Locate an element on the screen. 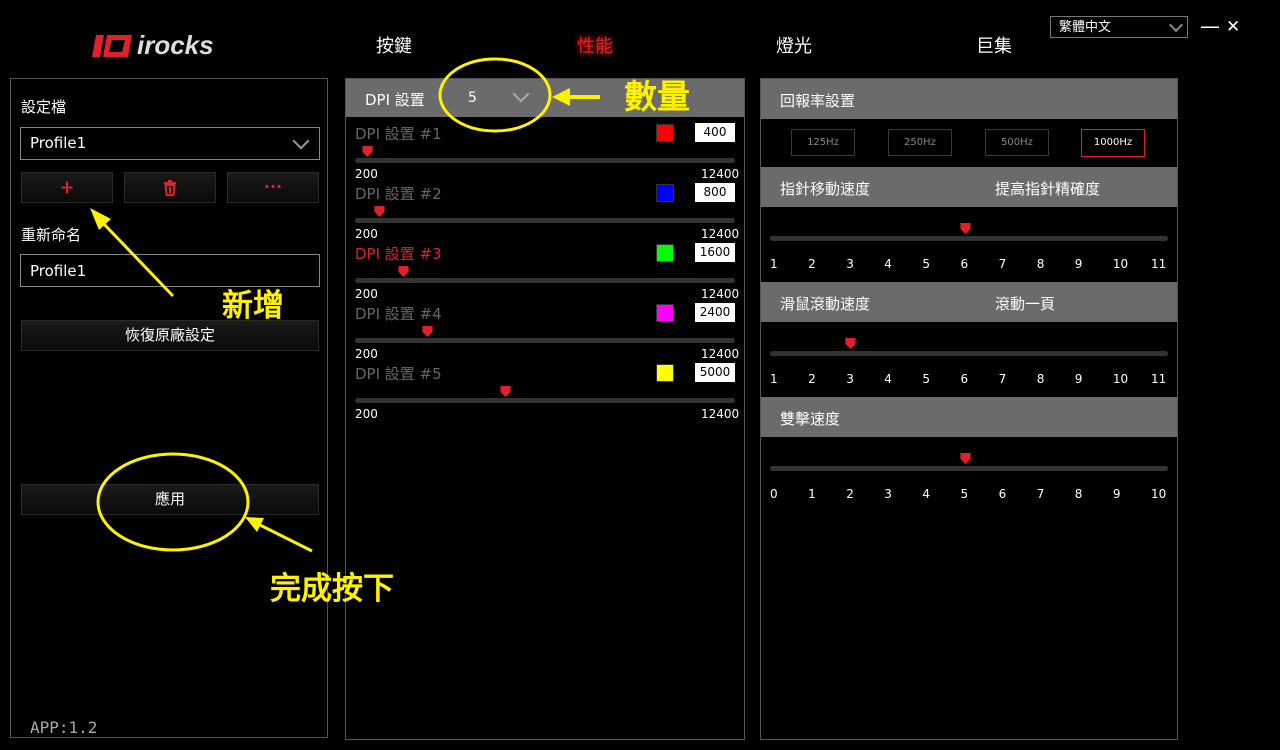  pointer-precision-option: 提高指針精確度 is located at coordinates (1047, 188).